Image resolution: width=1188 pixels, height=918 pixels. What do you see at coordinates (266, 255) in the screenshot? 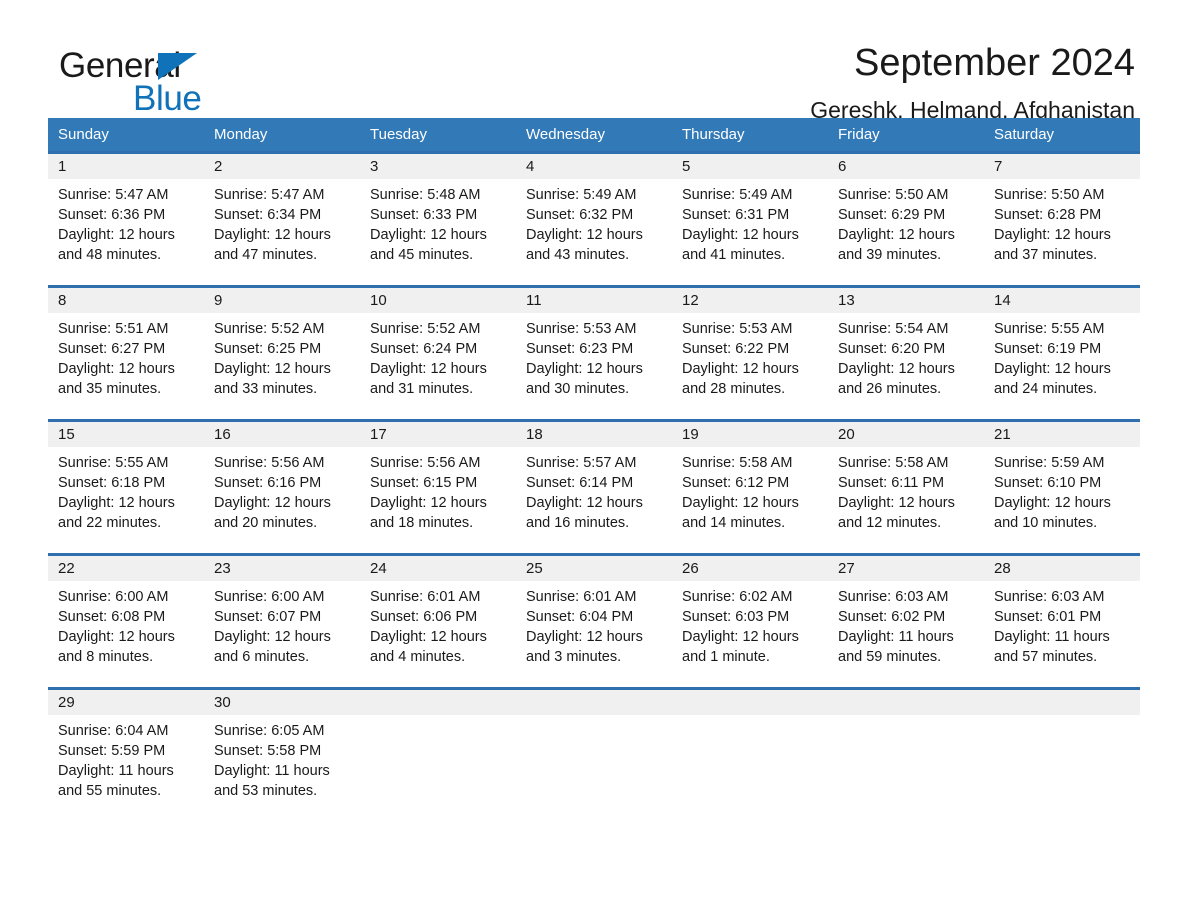
I see `daylight-text-line2: and 47 minutes.` at bounding box center [266, 255].